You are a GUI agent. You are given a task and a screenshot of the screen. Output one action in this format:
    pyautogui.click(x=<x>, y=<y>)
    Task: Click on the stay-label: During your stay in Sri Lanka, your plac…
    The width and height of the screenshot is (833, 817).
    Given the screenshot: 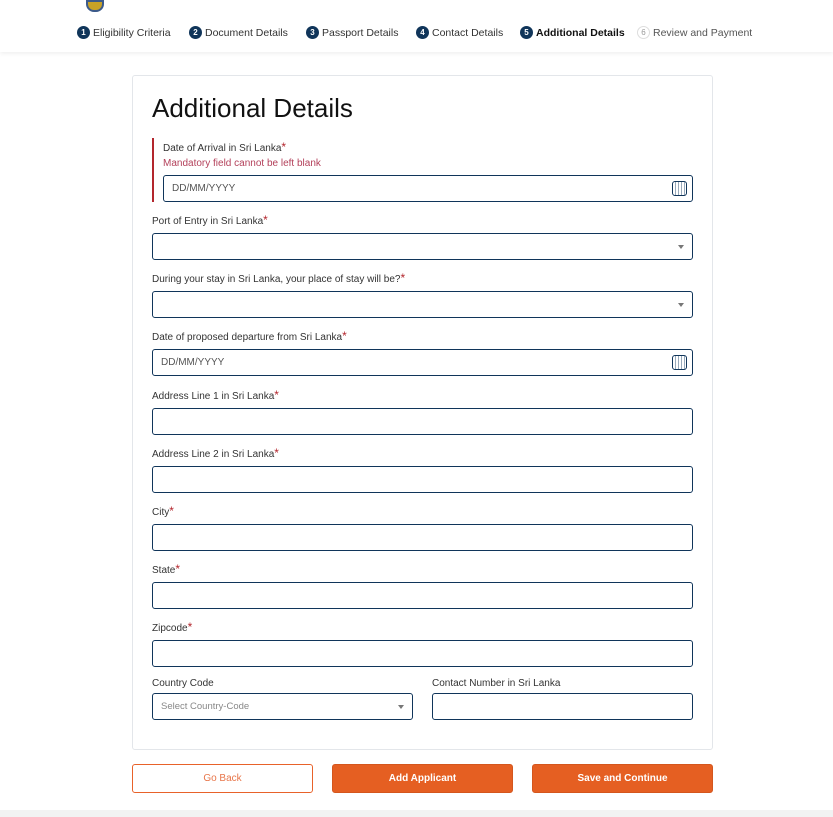 What is the action you would take?
    pyautogui.click(x=279, y=278)
    